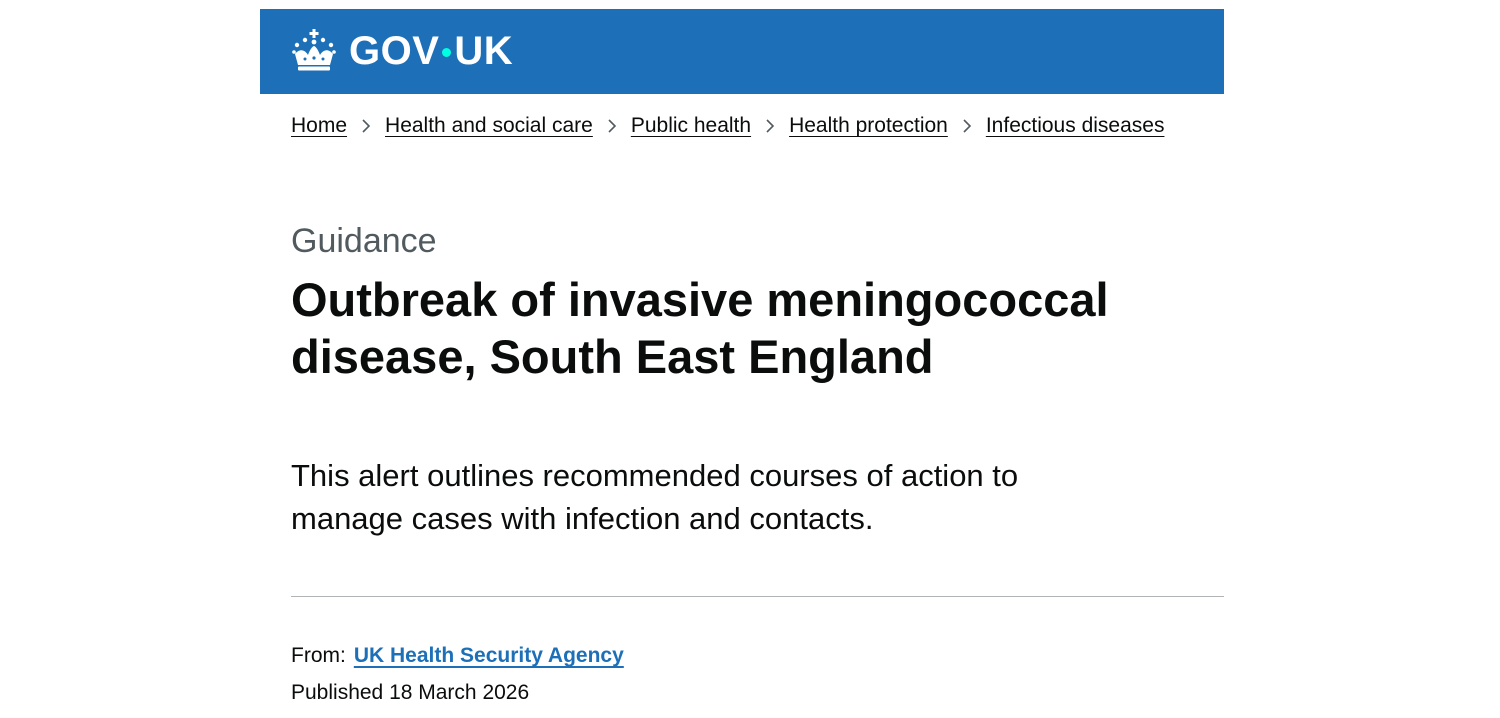  What do you see at coordinates (319, 126) in the screenshot?
I see `breadcrumb-home: Home` at bounding box center [319, 126].